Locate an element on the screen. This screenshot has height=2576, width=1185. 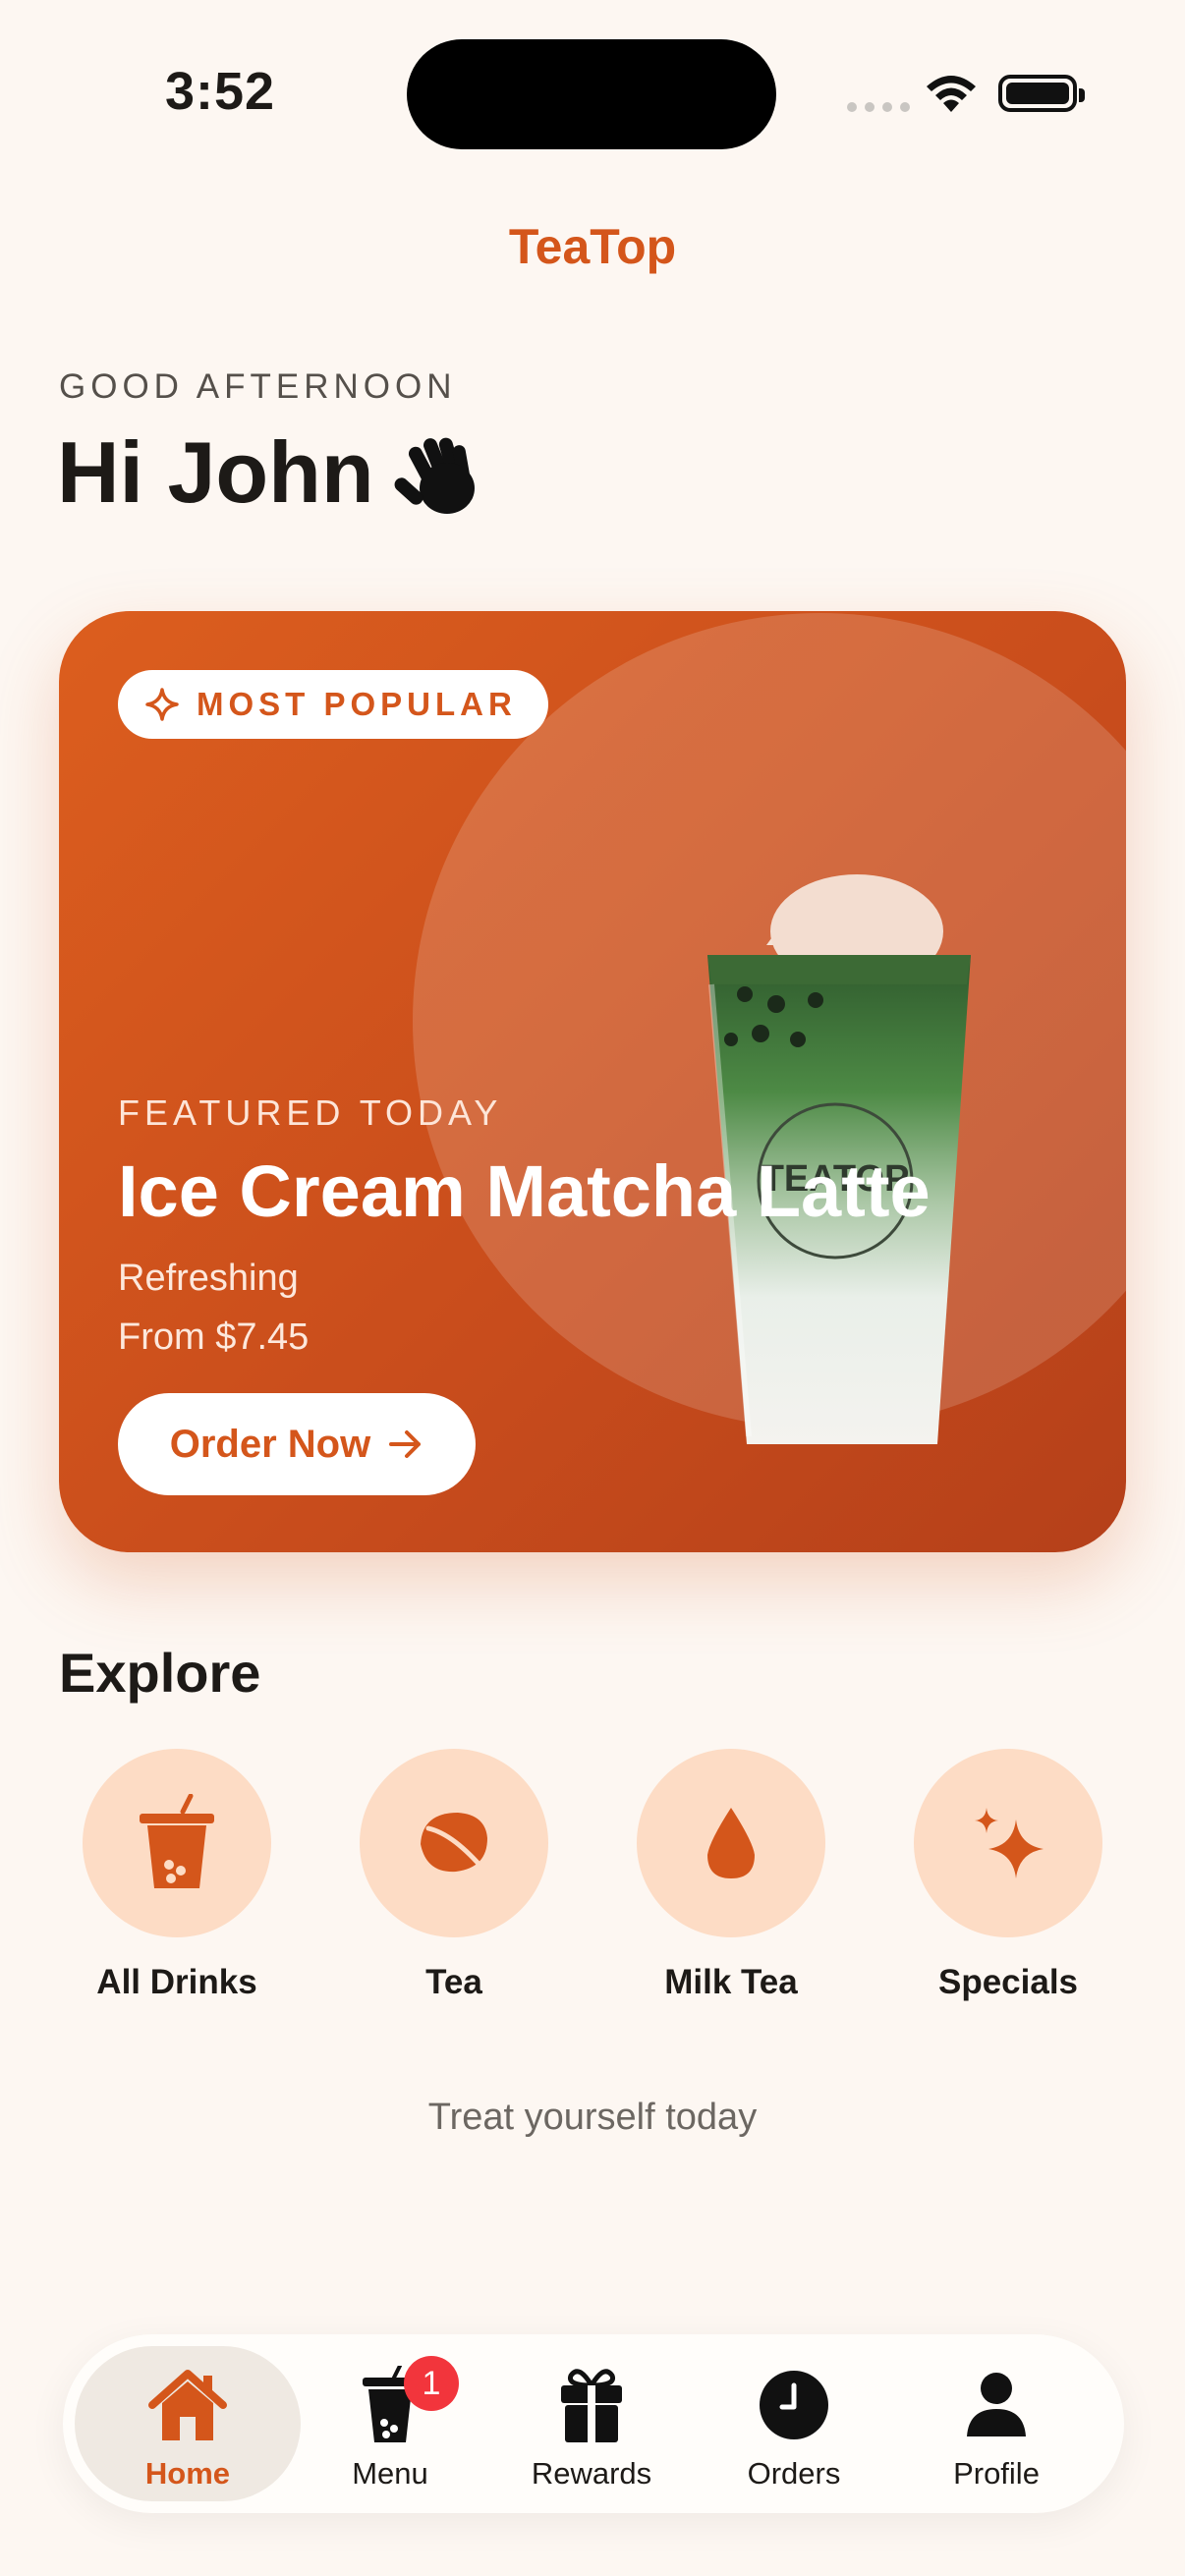
nav-label-orders: Orders is located at coordinates (794, 2473).